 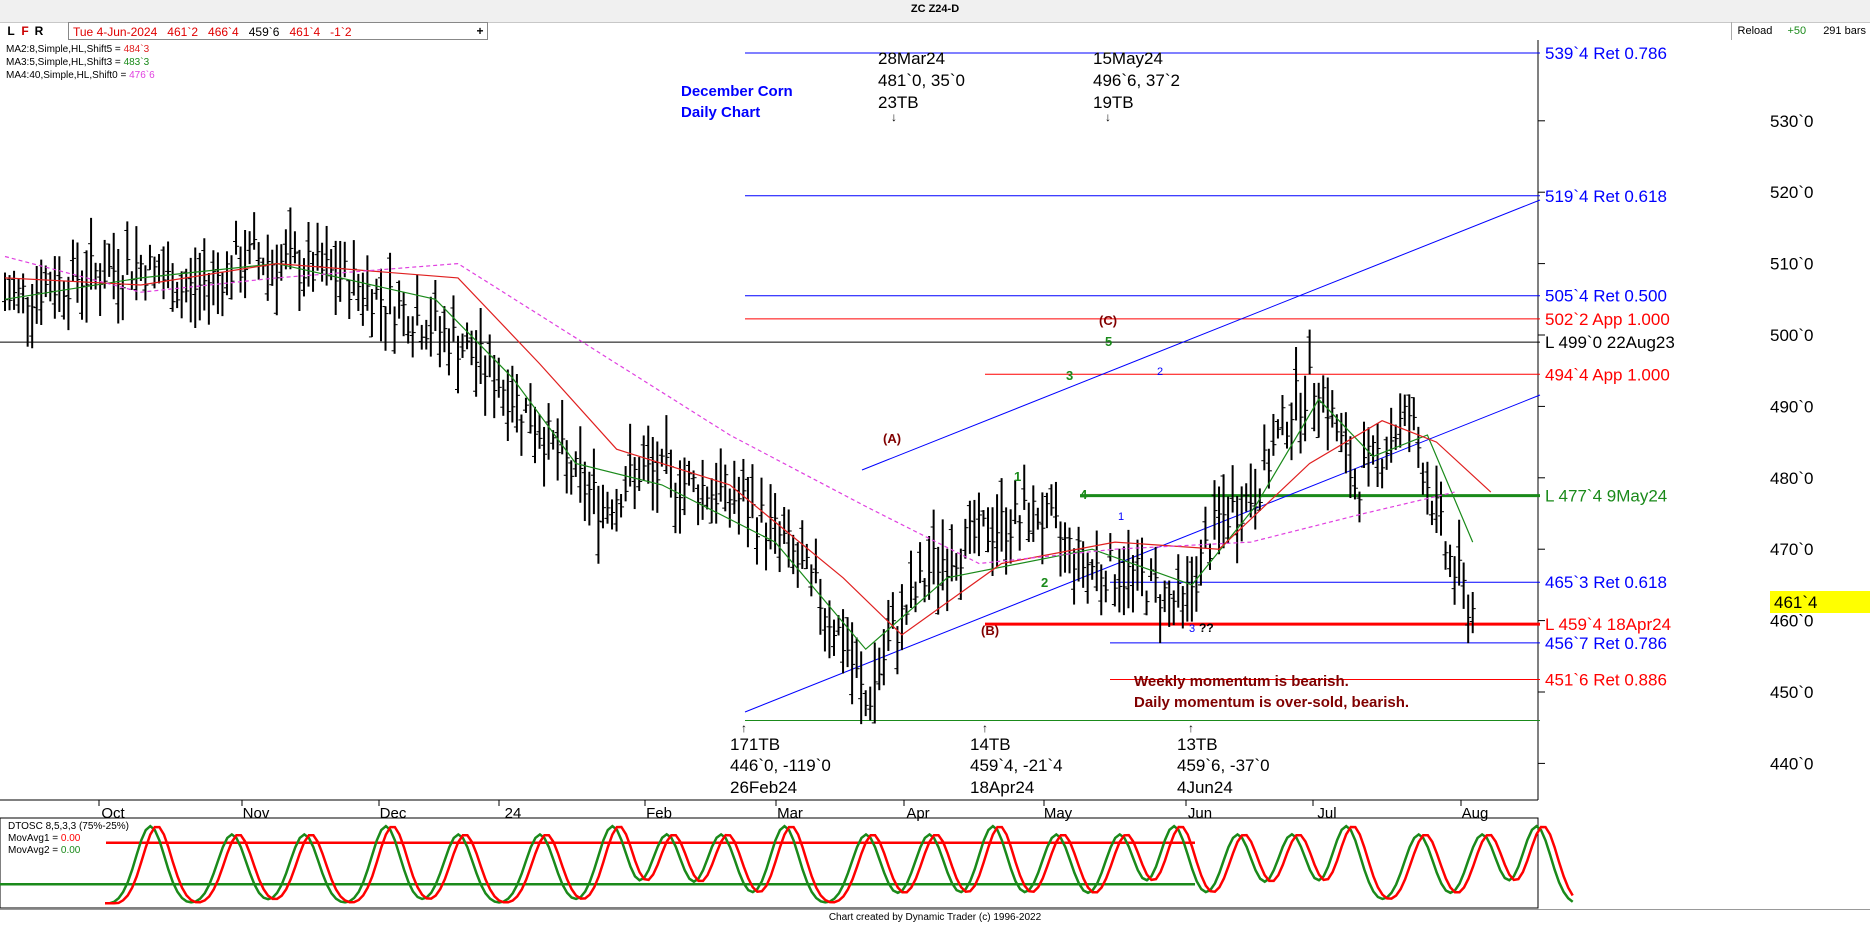 I want to click on time-annotation-4jun: ↑ 13TB 459`6, -37`0 4Jun24, so click(x=1223, y=759).